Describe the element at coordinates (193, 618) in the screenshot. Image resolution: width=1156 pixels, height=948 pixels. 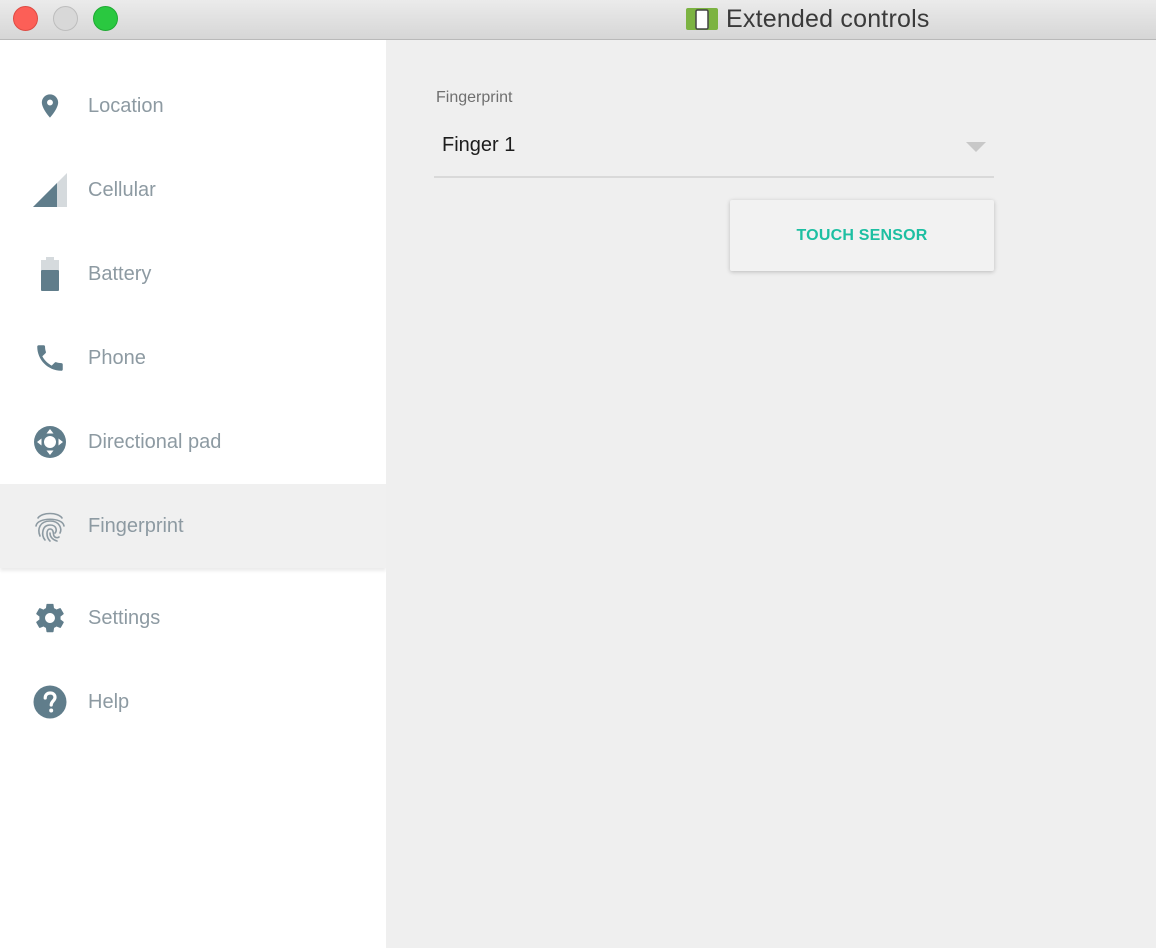
I see `sidebar-item-settings: Settings` at that location.